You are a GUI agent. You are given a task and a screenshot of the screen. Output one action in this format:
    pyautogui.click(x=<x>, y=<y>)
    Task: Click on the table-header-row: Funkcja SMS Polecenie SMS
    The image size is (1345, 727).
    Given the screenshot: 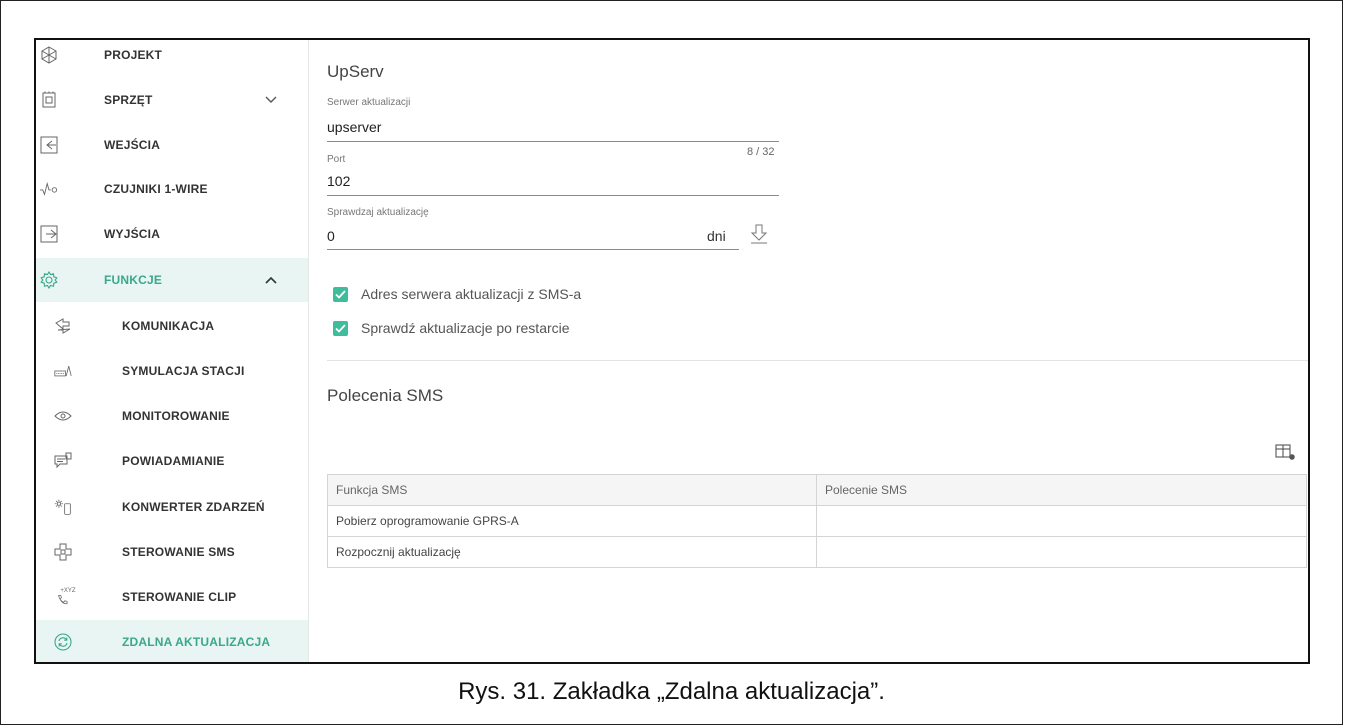 What is the action you would take?
    pyautogui.click(x=817, y=490)
    